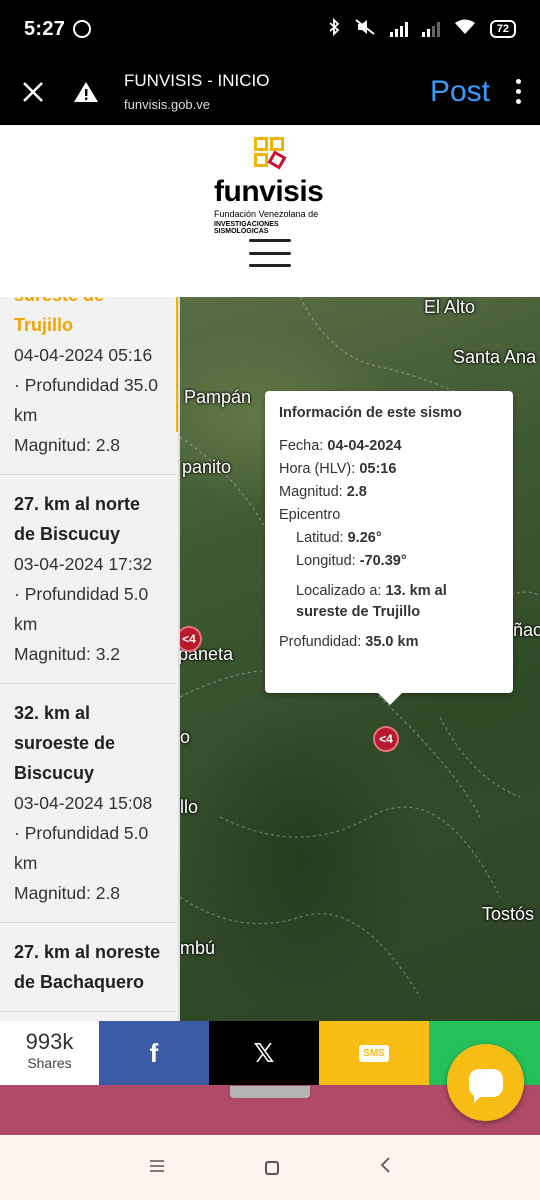 The width and height of the screenshot is (540, 1200). What do you see at coordinates (378, 469) in the screenshot?
I see `popup-time-value: 05:16` at bounding box center [378, 469].